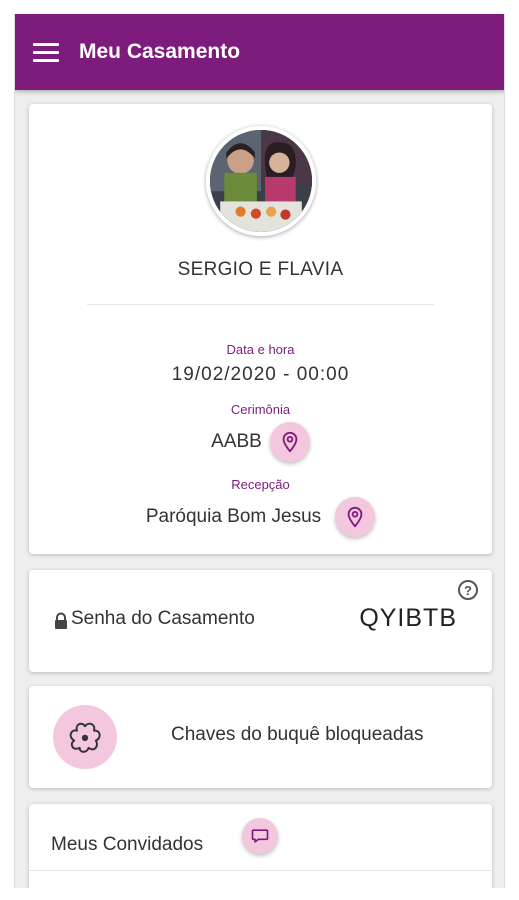 This screenshot has width=519, height=900. I want to click on password-label: Senha do Casamento, so click(163, 618).